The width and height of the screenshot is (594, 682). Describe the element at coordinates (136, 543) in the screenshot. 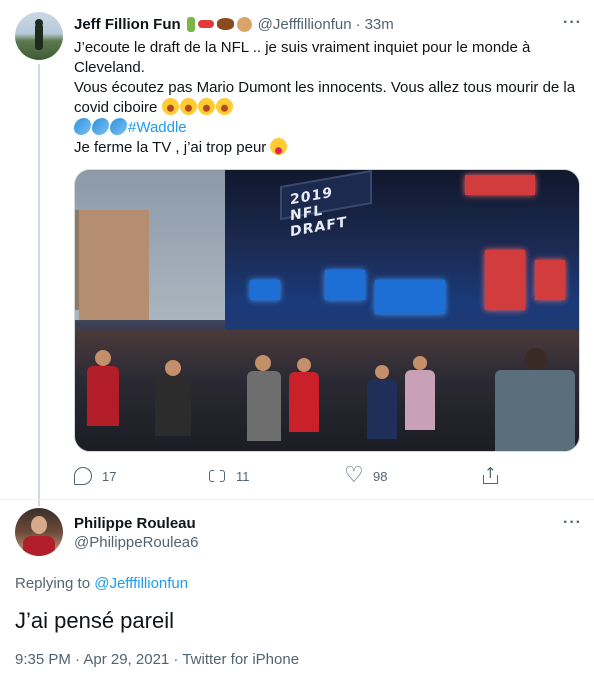

I see `reply-author-handle: @PhilippeRoulea6` at that location.